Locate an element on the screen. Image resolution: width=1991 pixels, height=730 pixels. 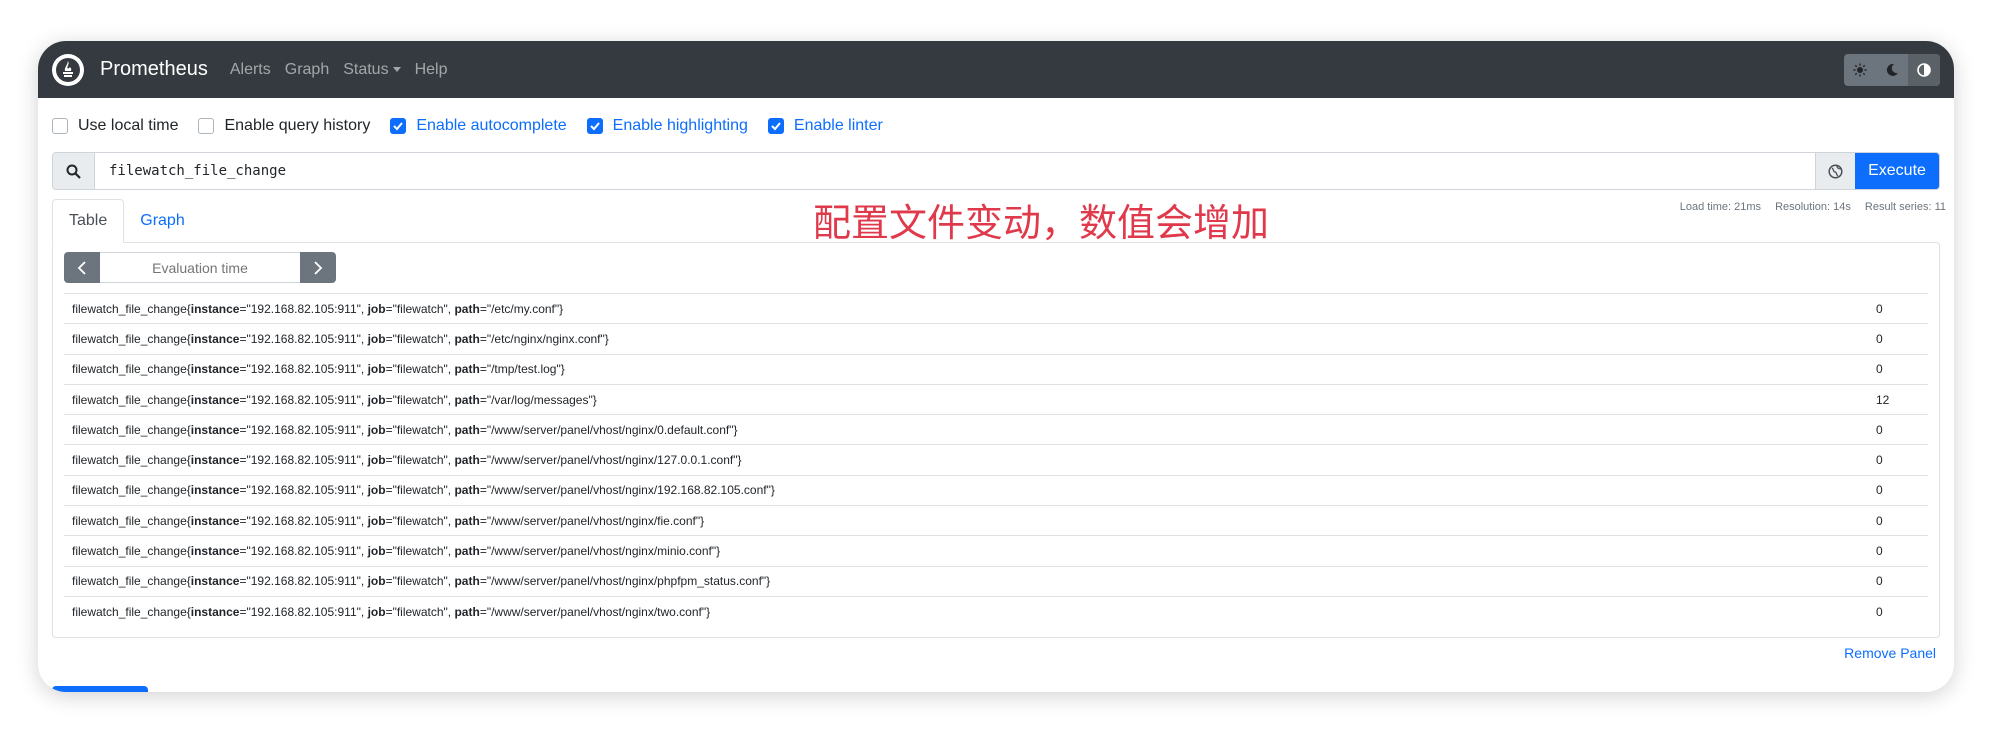
metrics-explorer-button is located at coordinates (1835, 171).